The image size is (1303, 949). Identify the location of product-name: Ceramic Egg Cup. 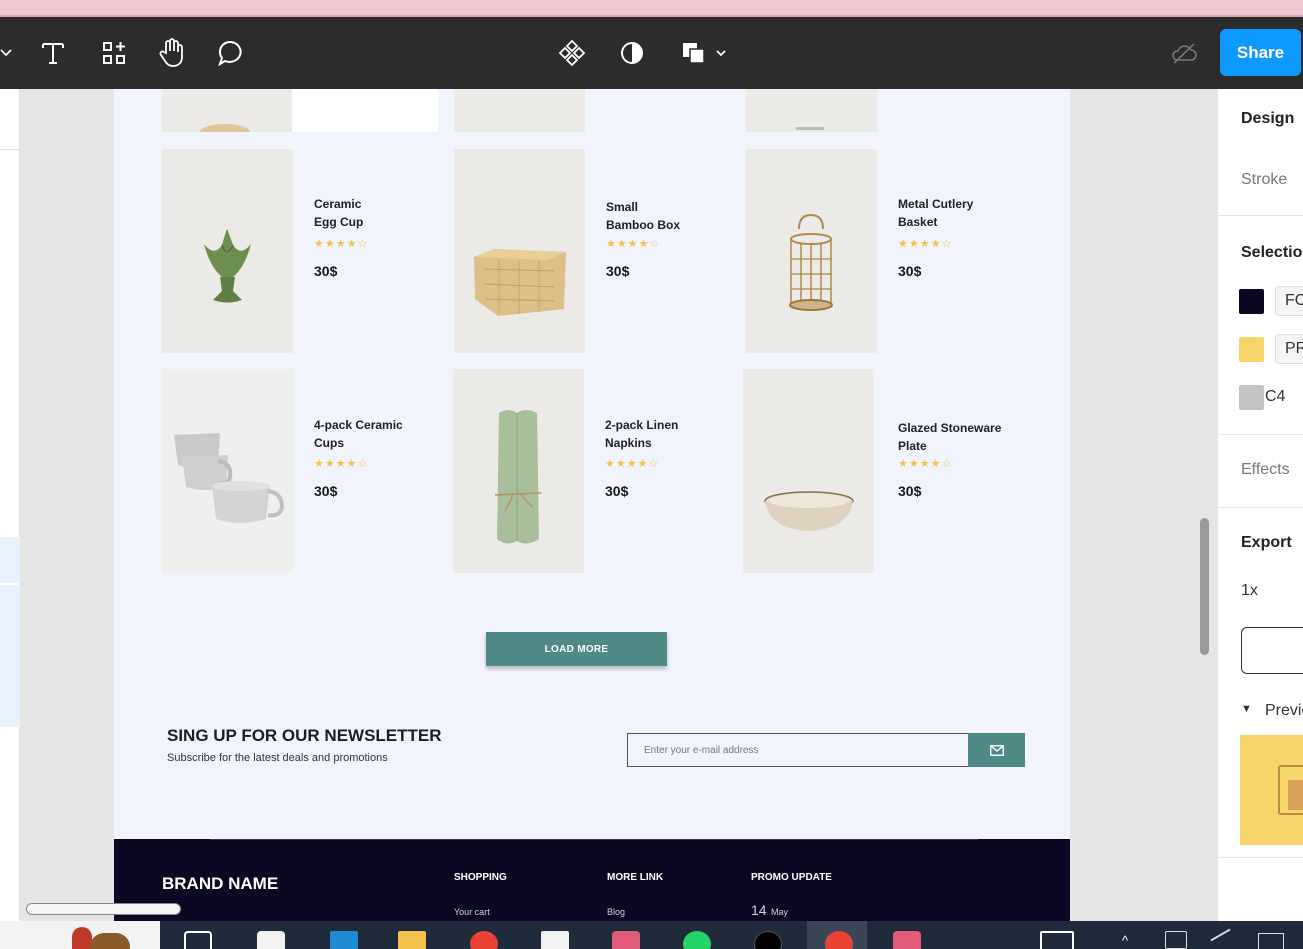
(339, 213).